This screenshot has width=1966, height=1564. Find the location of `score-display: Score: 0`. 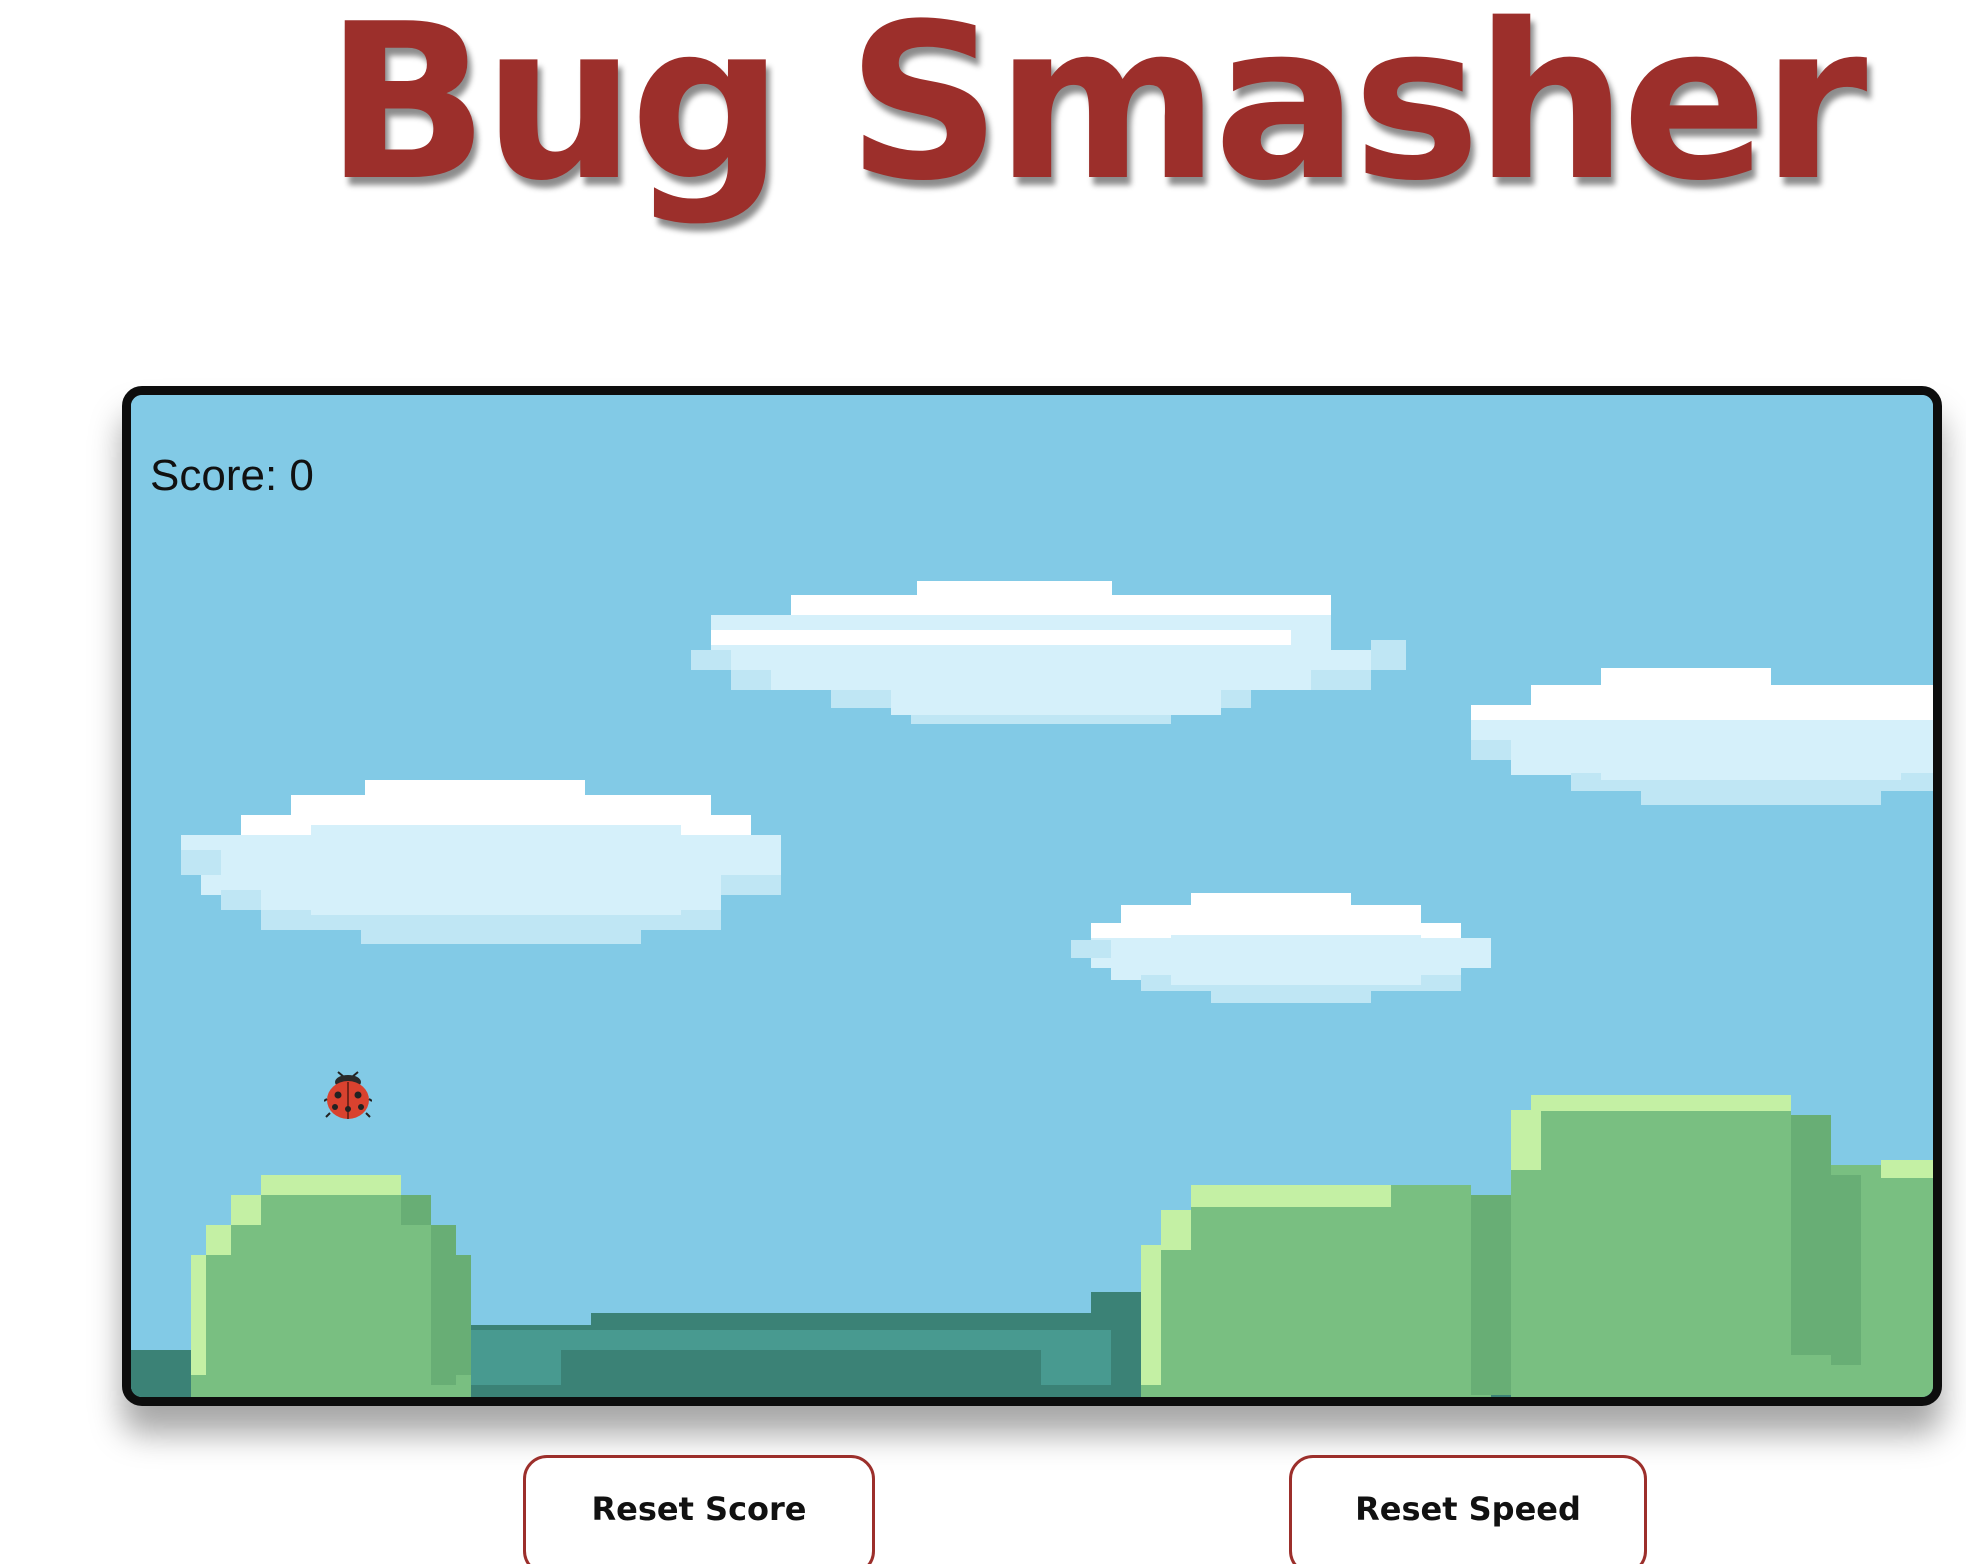

score-display: Score: 0 is located at coordinates (232, 476).